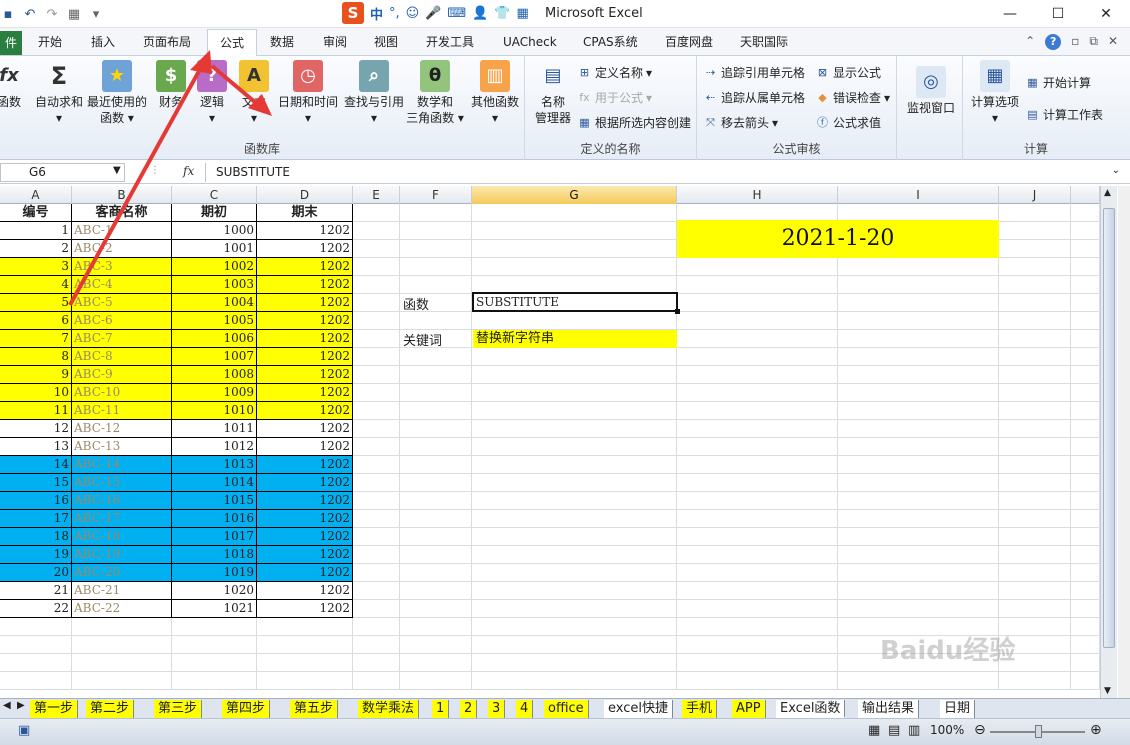 The width and height of the screenshot is (1130, 745). Describe the element at coordinates (122, 303) in the screenshot. I see `cell-client-name: ABC-5` at that location.